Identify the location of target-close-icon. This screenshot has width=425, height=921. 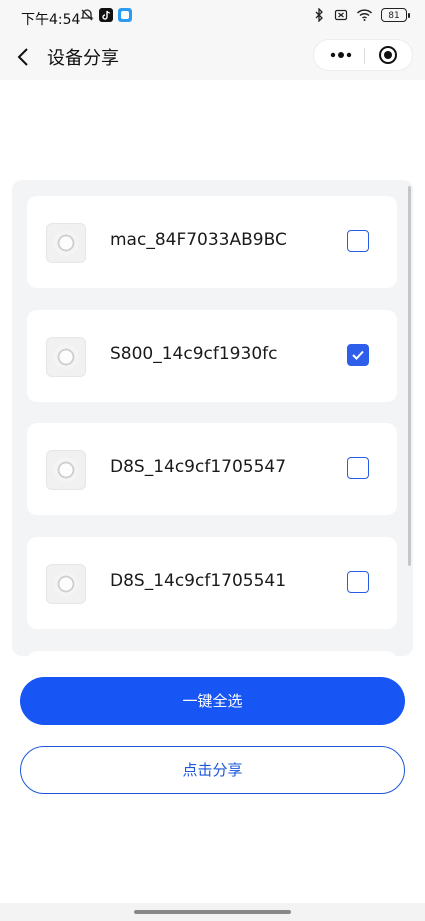
(388, 55).